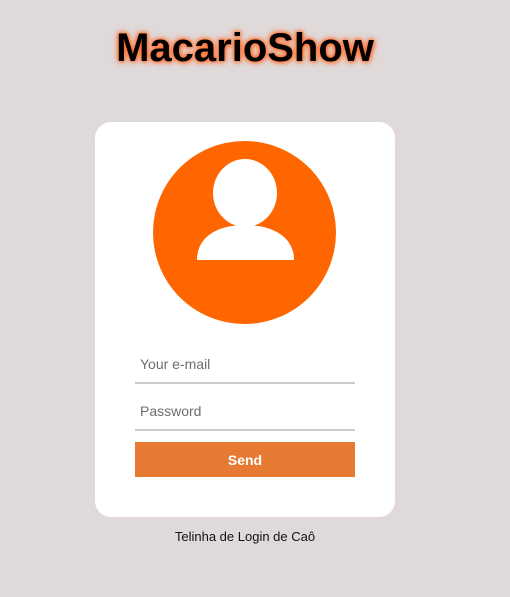  Describe the element at coordinates (245, 48) in the screenshot. I see `page-title: MacarioShow` at that location.